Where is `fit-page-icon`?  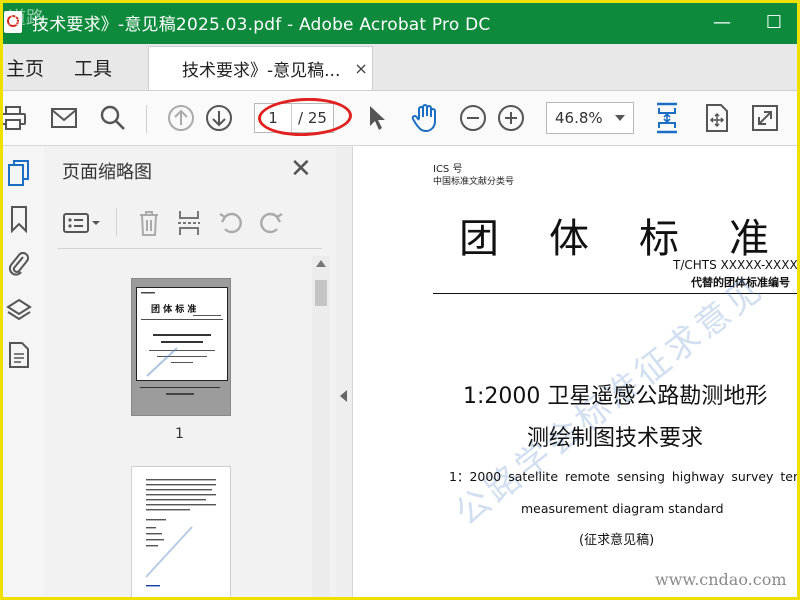 fit-page-icon is located at coordinates (667, 118).